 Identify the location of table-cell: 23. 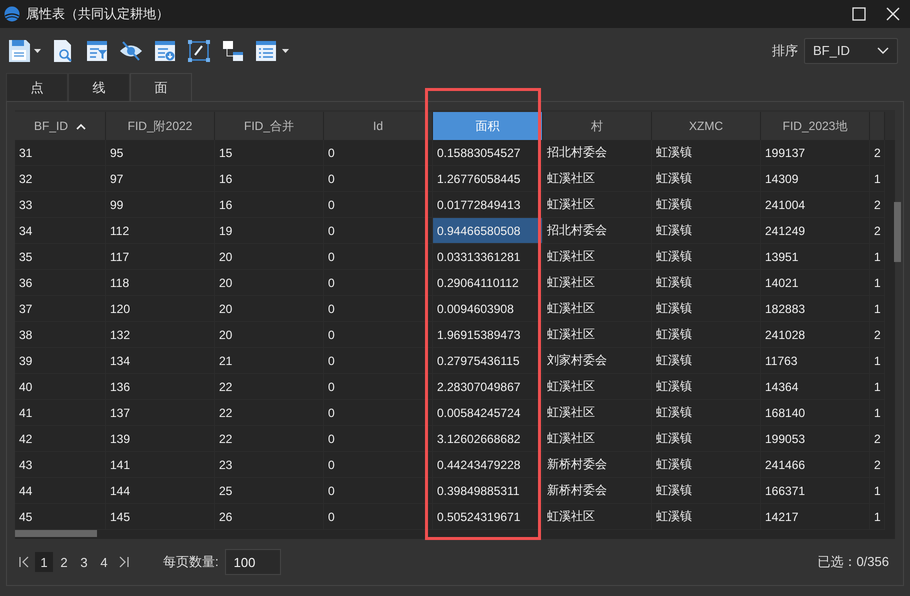
(269, 465).